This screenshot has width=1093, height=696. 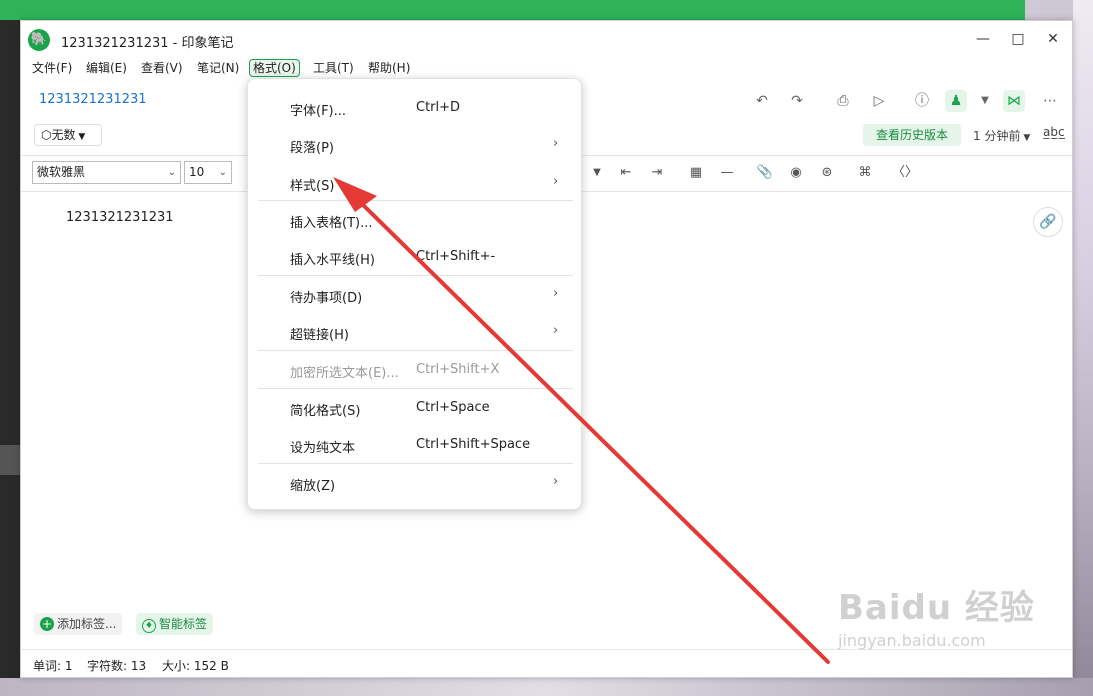 What do you see at coordinates (208, 172) in the screenshot?
I see `font-size-select: 10 ⌄` at bounding box center [208, 172].